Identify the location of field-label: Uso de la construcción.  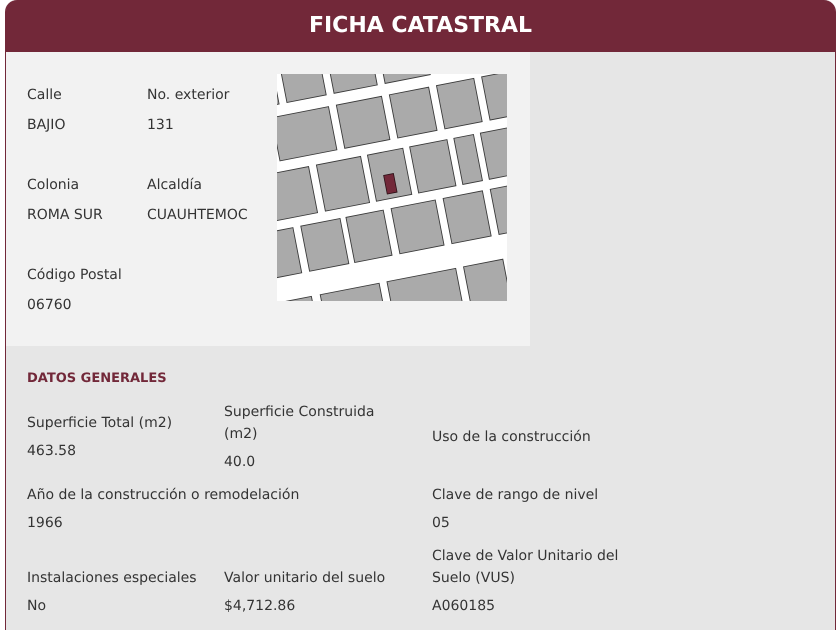
(512, 437).